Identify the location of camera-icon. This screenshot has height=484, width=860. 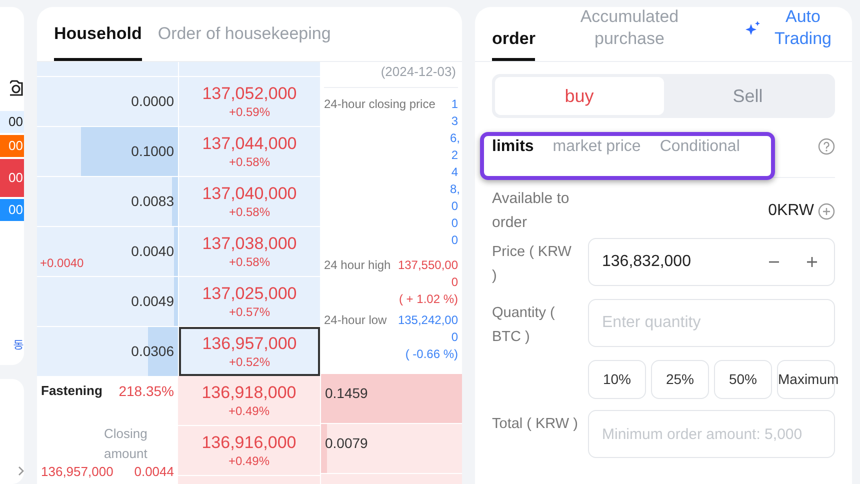
(17, 88).